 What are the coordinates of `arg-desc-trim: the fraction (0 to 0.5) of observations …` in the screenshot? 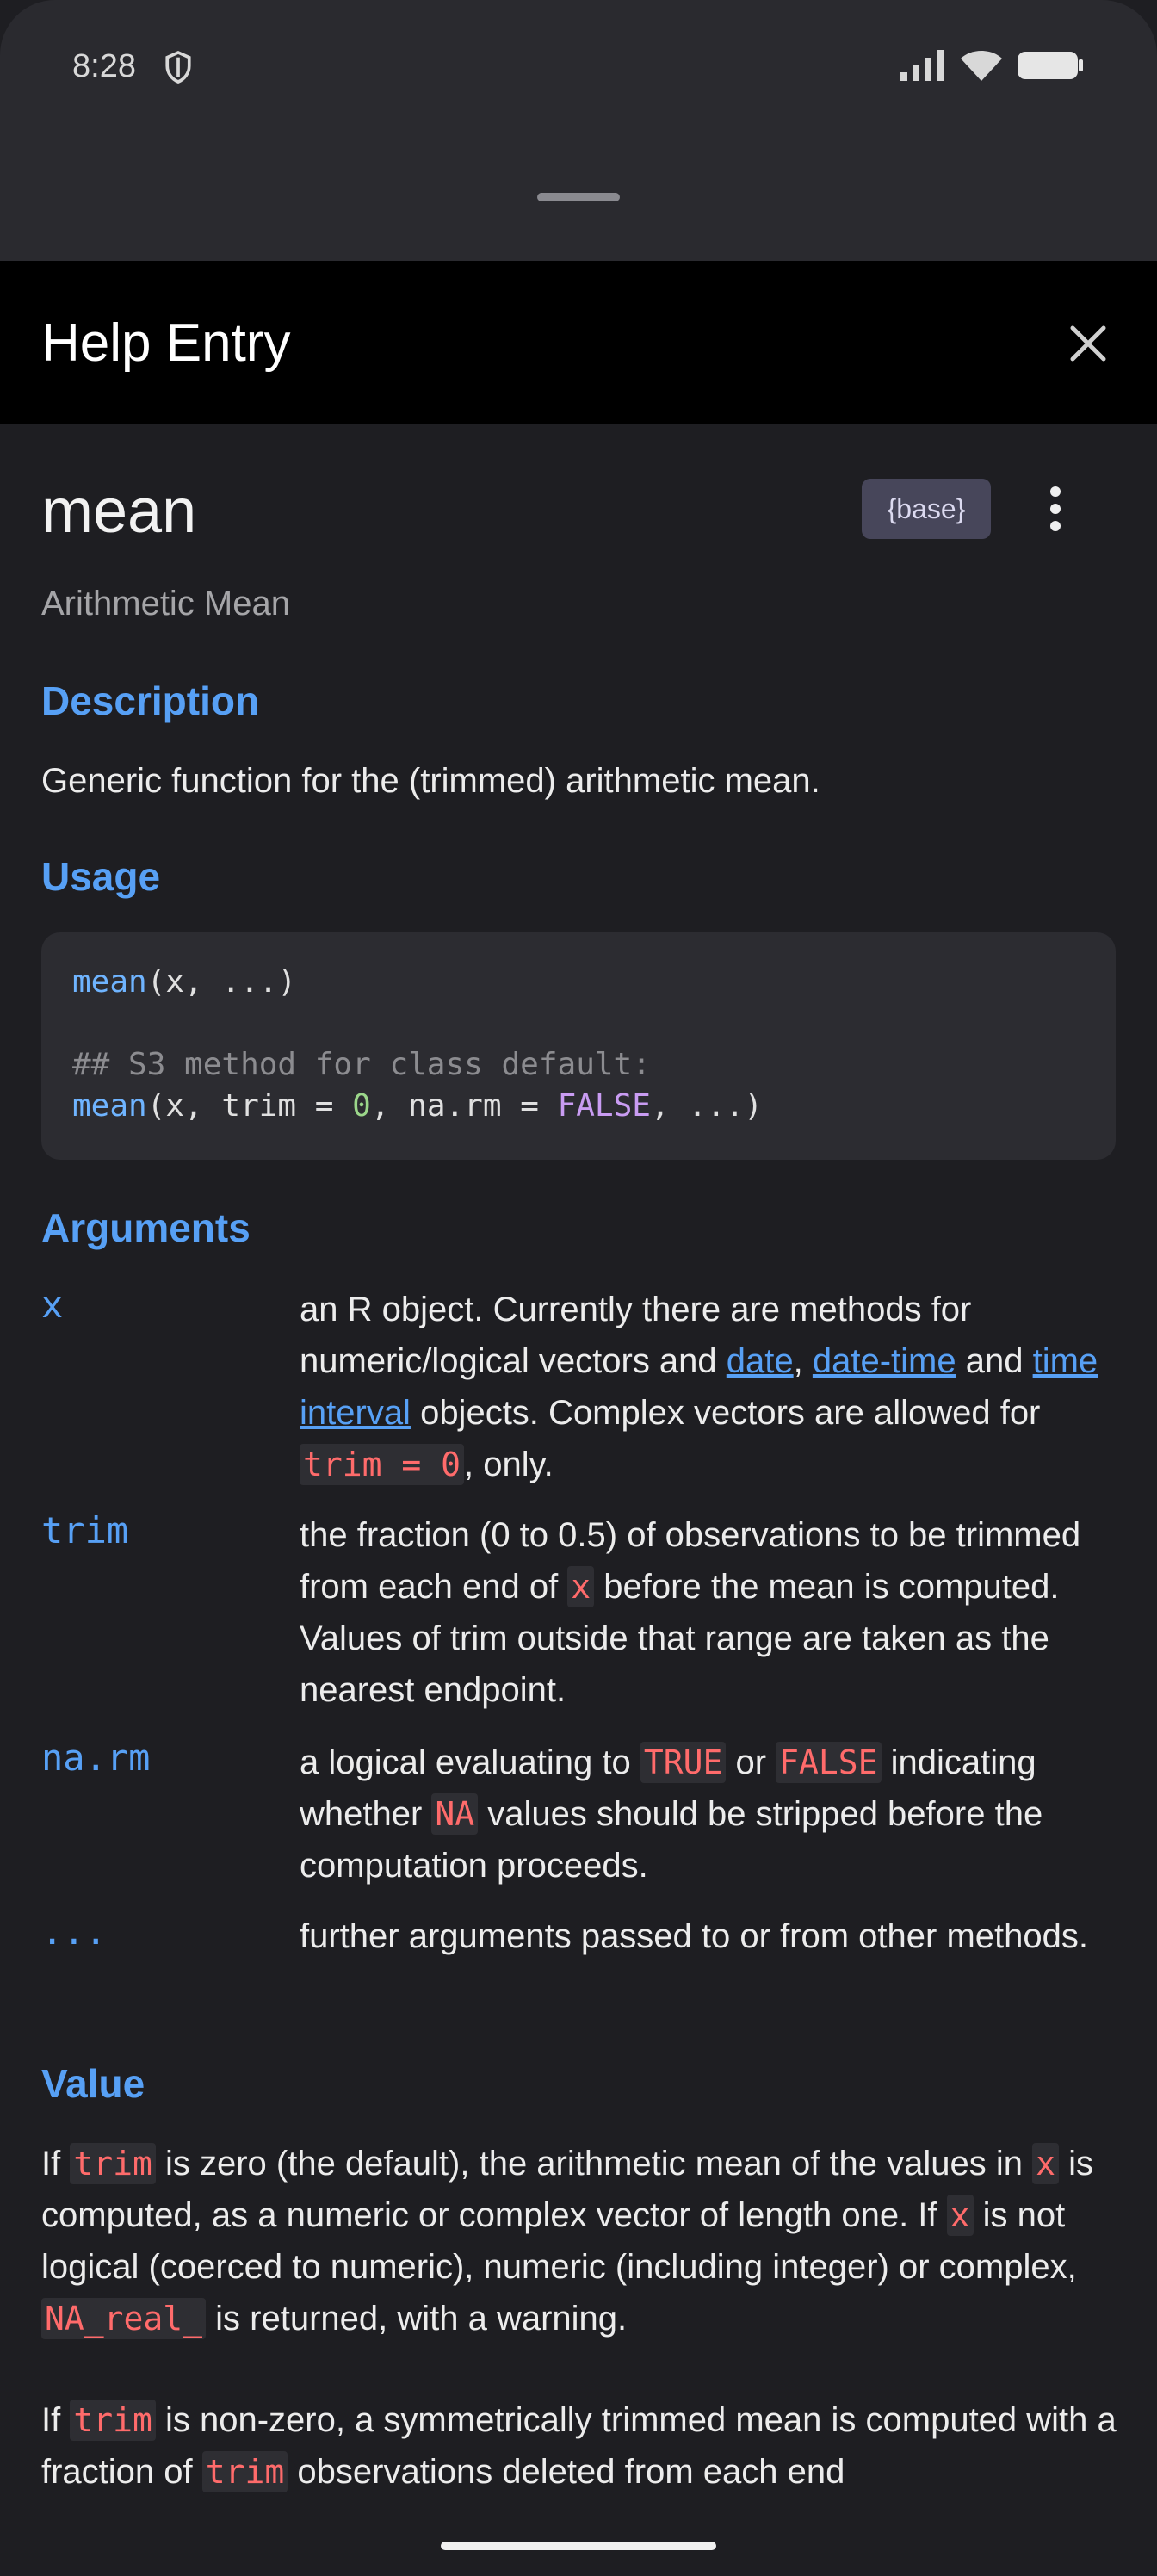 It's located at (691, 1612).